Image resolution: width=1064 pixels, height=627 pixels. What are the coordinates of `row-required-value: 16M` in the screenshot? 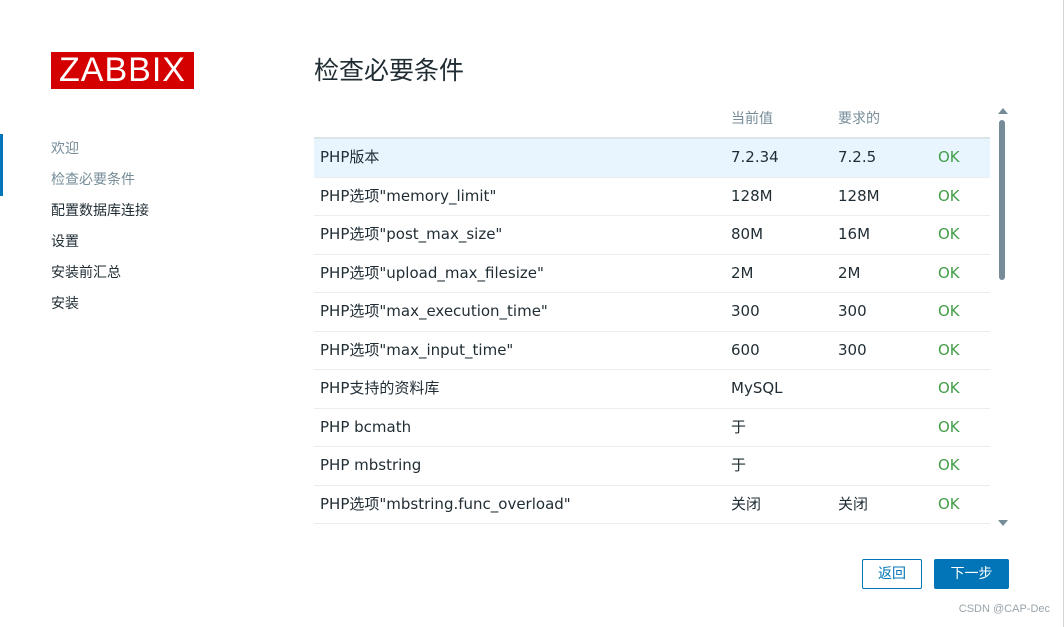 It's located at (854, 234).